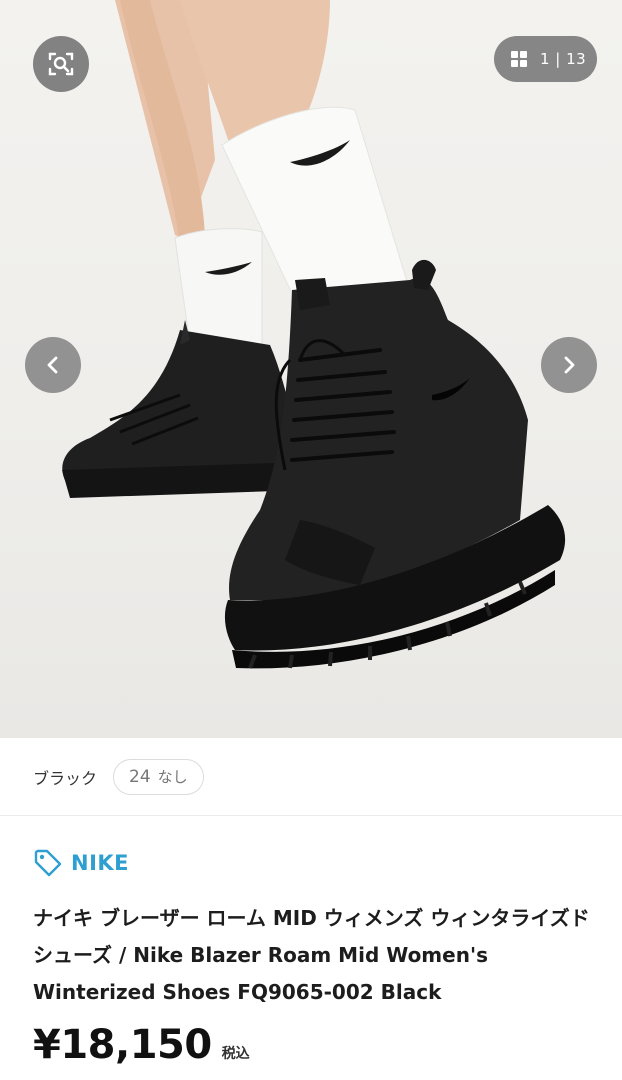 The width and height of the screenshot is (622, 1080). I want to click on image-search-button, so click(61, 64).